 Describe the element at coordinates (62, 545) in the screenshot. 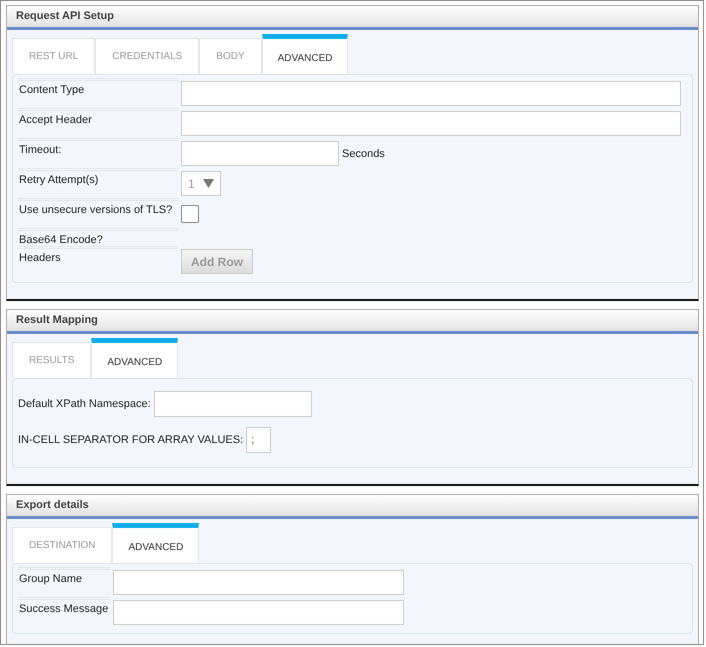

I see `tab: DESTINATION` at that location.